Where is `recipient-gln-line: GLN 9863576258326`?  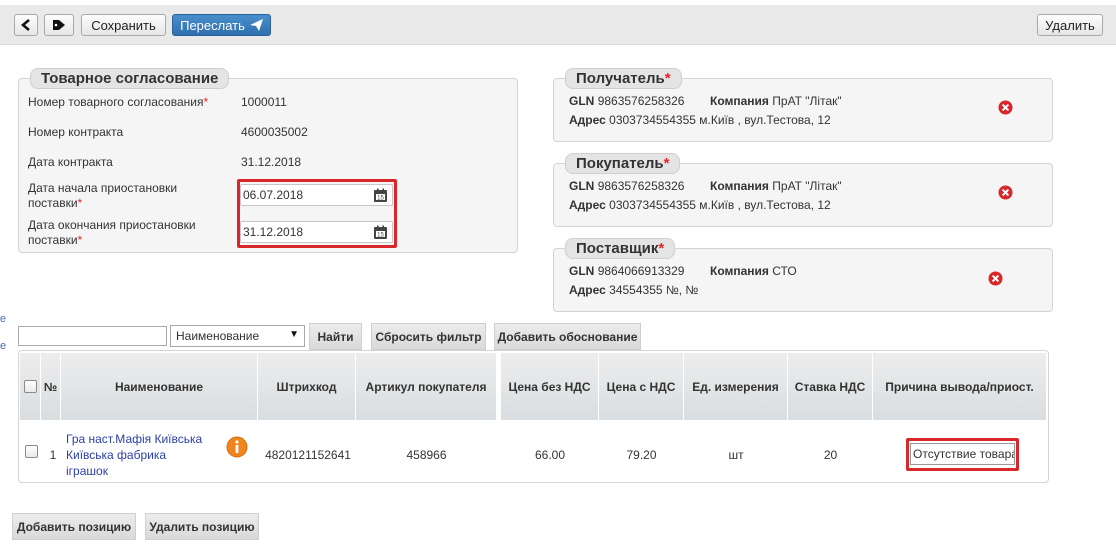
recipient-gln-line: GLN 9863576258326 is located at coordinates (627, 101).